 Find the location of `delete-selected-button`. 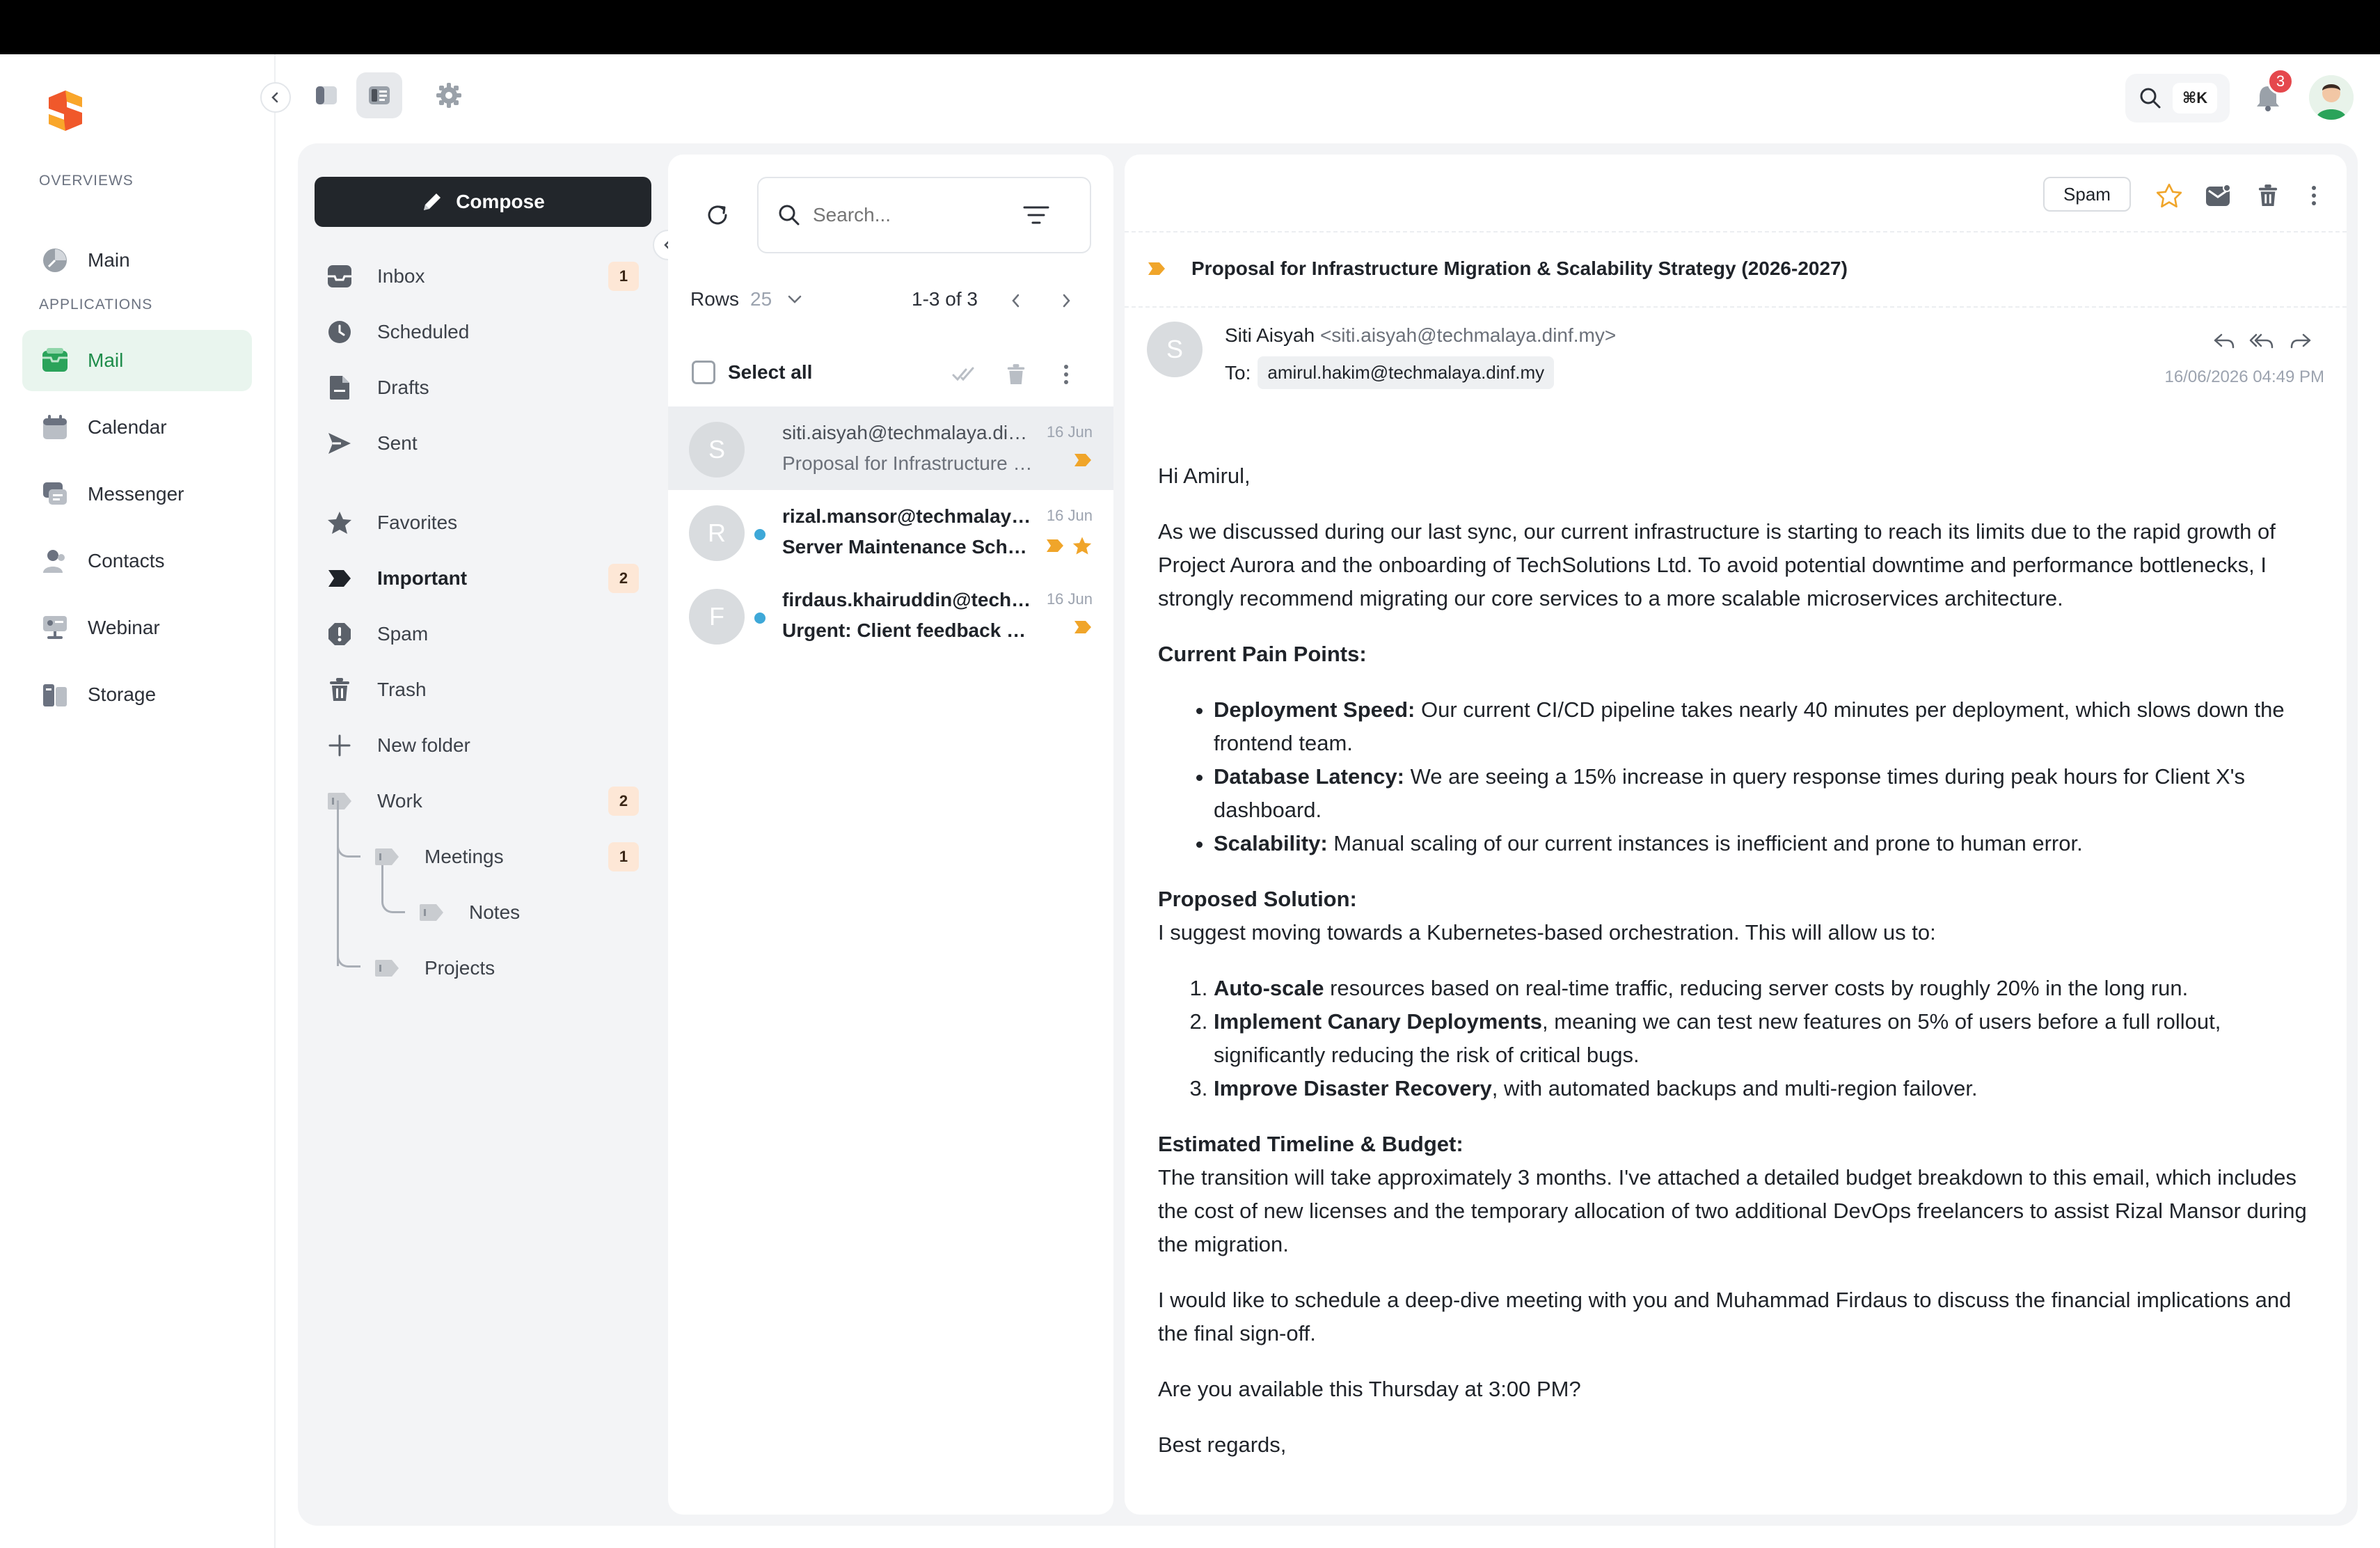

delete-selected-button is located at coordinates (1016, 374).